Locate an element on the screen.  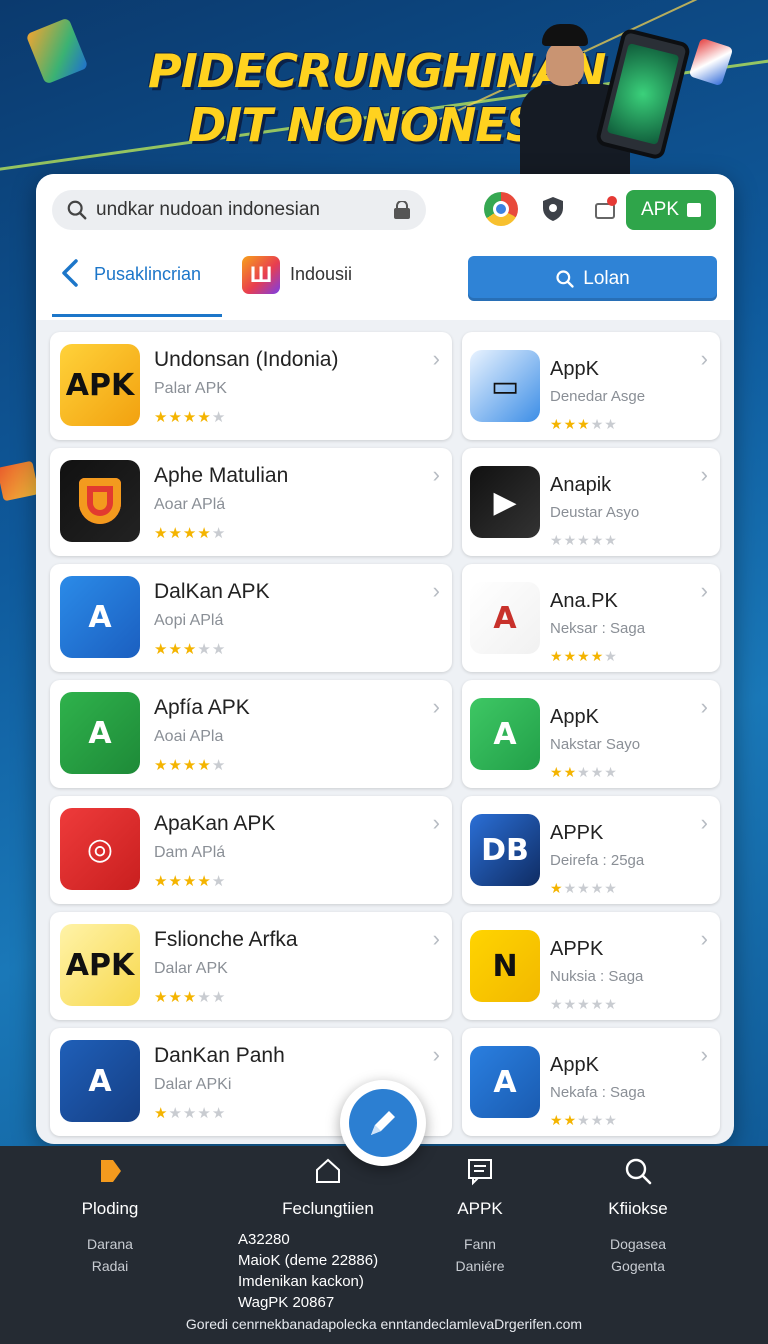
category-logo-icon: Ш is located at coordinates (261, 275).